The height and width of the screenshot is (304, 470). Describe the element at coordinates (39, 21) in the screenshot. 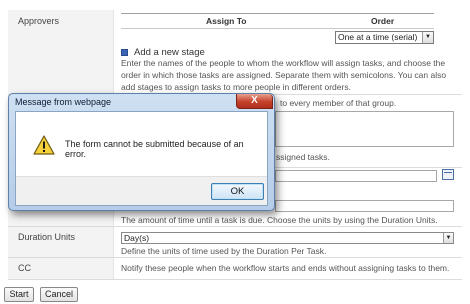

I see `approvers-label: Approvers` at that location.